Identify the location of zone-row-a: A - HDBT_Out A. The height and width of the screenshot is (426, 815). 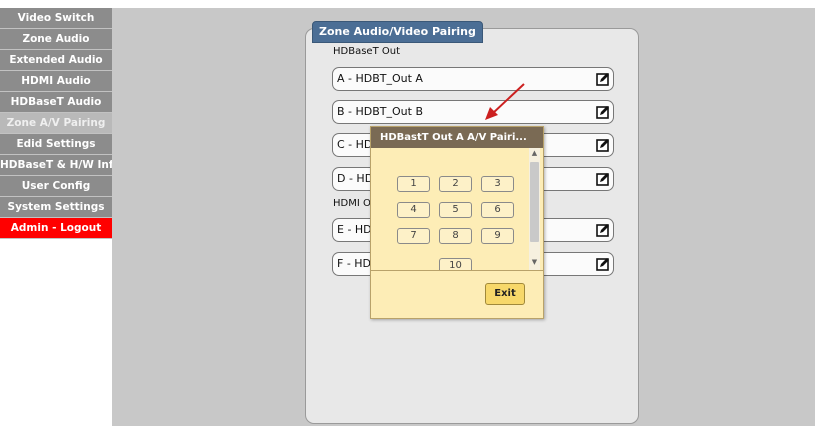
(473, 79).